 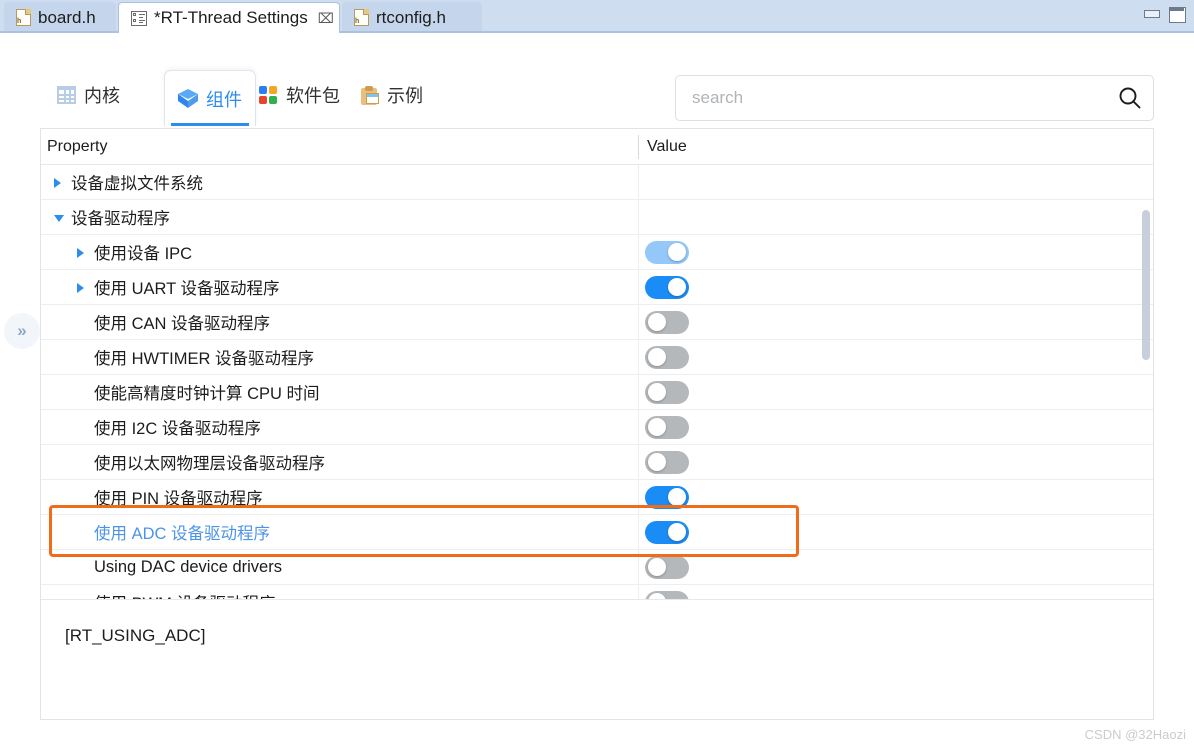 I want to click on table-row: Using DAC device drivers, so click(x=597, y=567).